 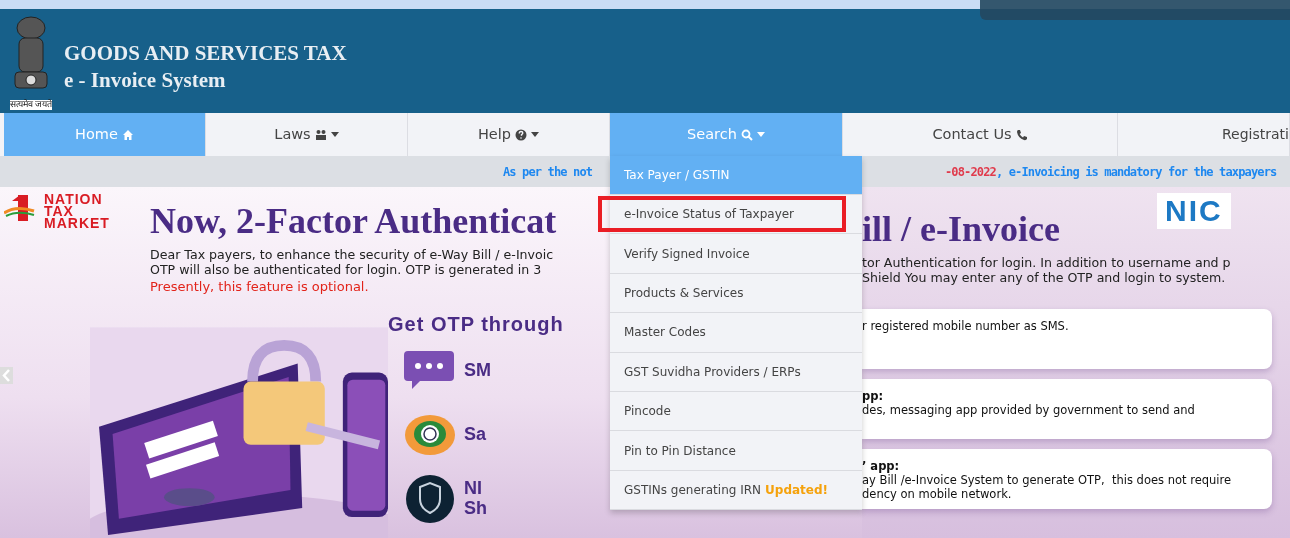 What do you see at coordinates (145, 81) in the screenshot?
I see `site-subtitle: e - Invoice System` at bounding box center [145, 81].